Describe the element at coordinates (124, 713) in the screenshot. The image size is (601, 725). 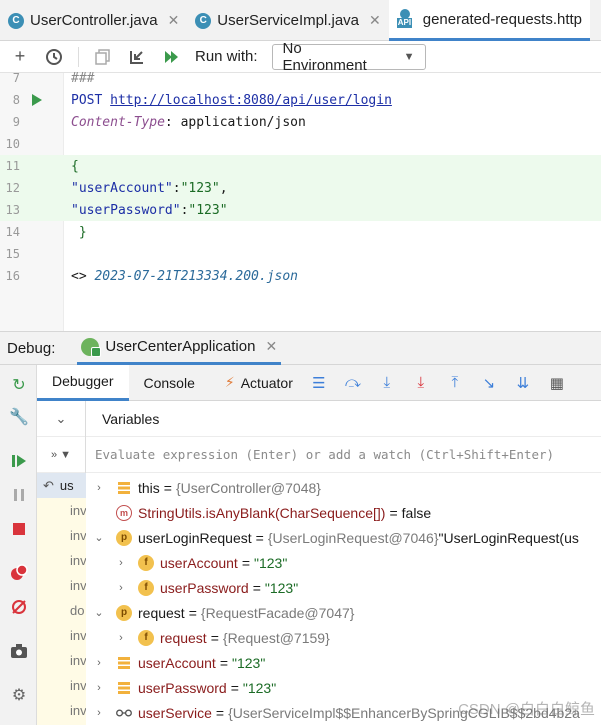
I see `glasses-icon` at that location.